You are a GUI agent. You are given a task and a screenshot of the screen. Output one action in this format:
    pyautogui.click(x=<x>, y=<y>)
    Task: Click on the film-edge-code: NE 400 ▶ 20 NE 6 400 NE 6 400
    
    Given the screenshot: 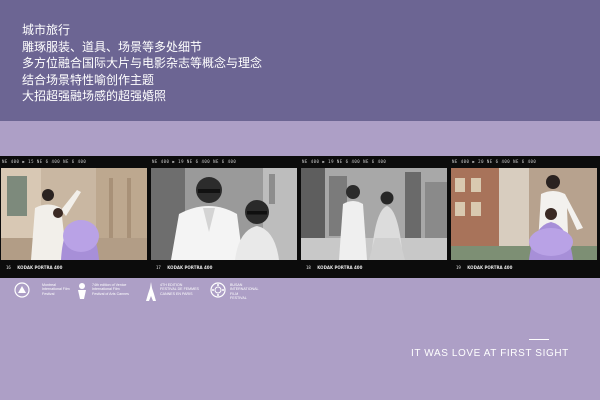 What is the action you would take?
    pyautogui.click(x=494, y=161)
    